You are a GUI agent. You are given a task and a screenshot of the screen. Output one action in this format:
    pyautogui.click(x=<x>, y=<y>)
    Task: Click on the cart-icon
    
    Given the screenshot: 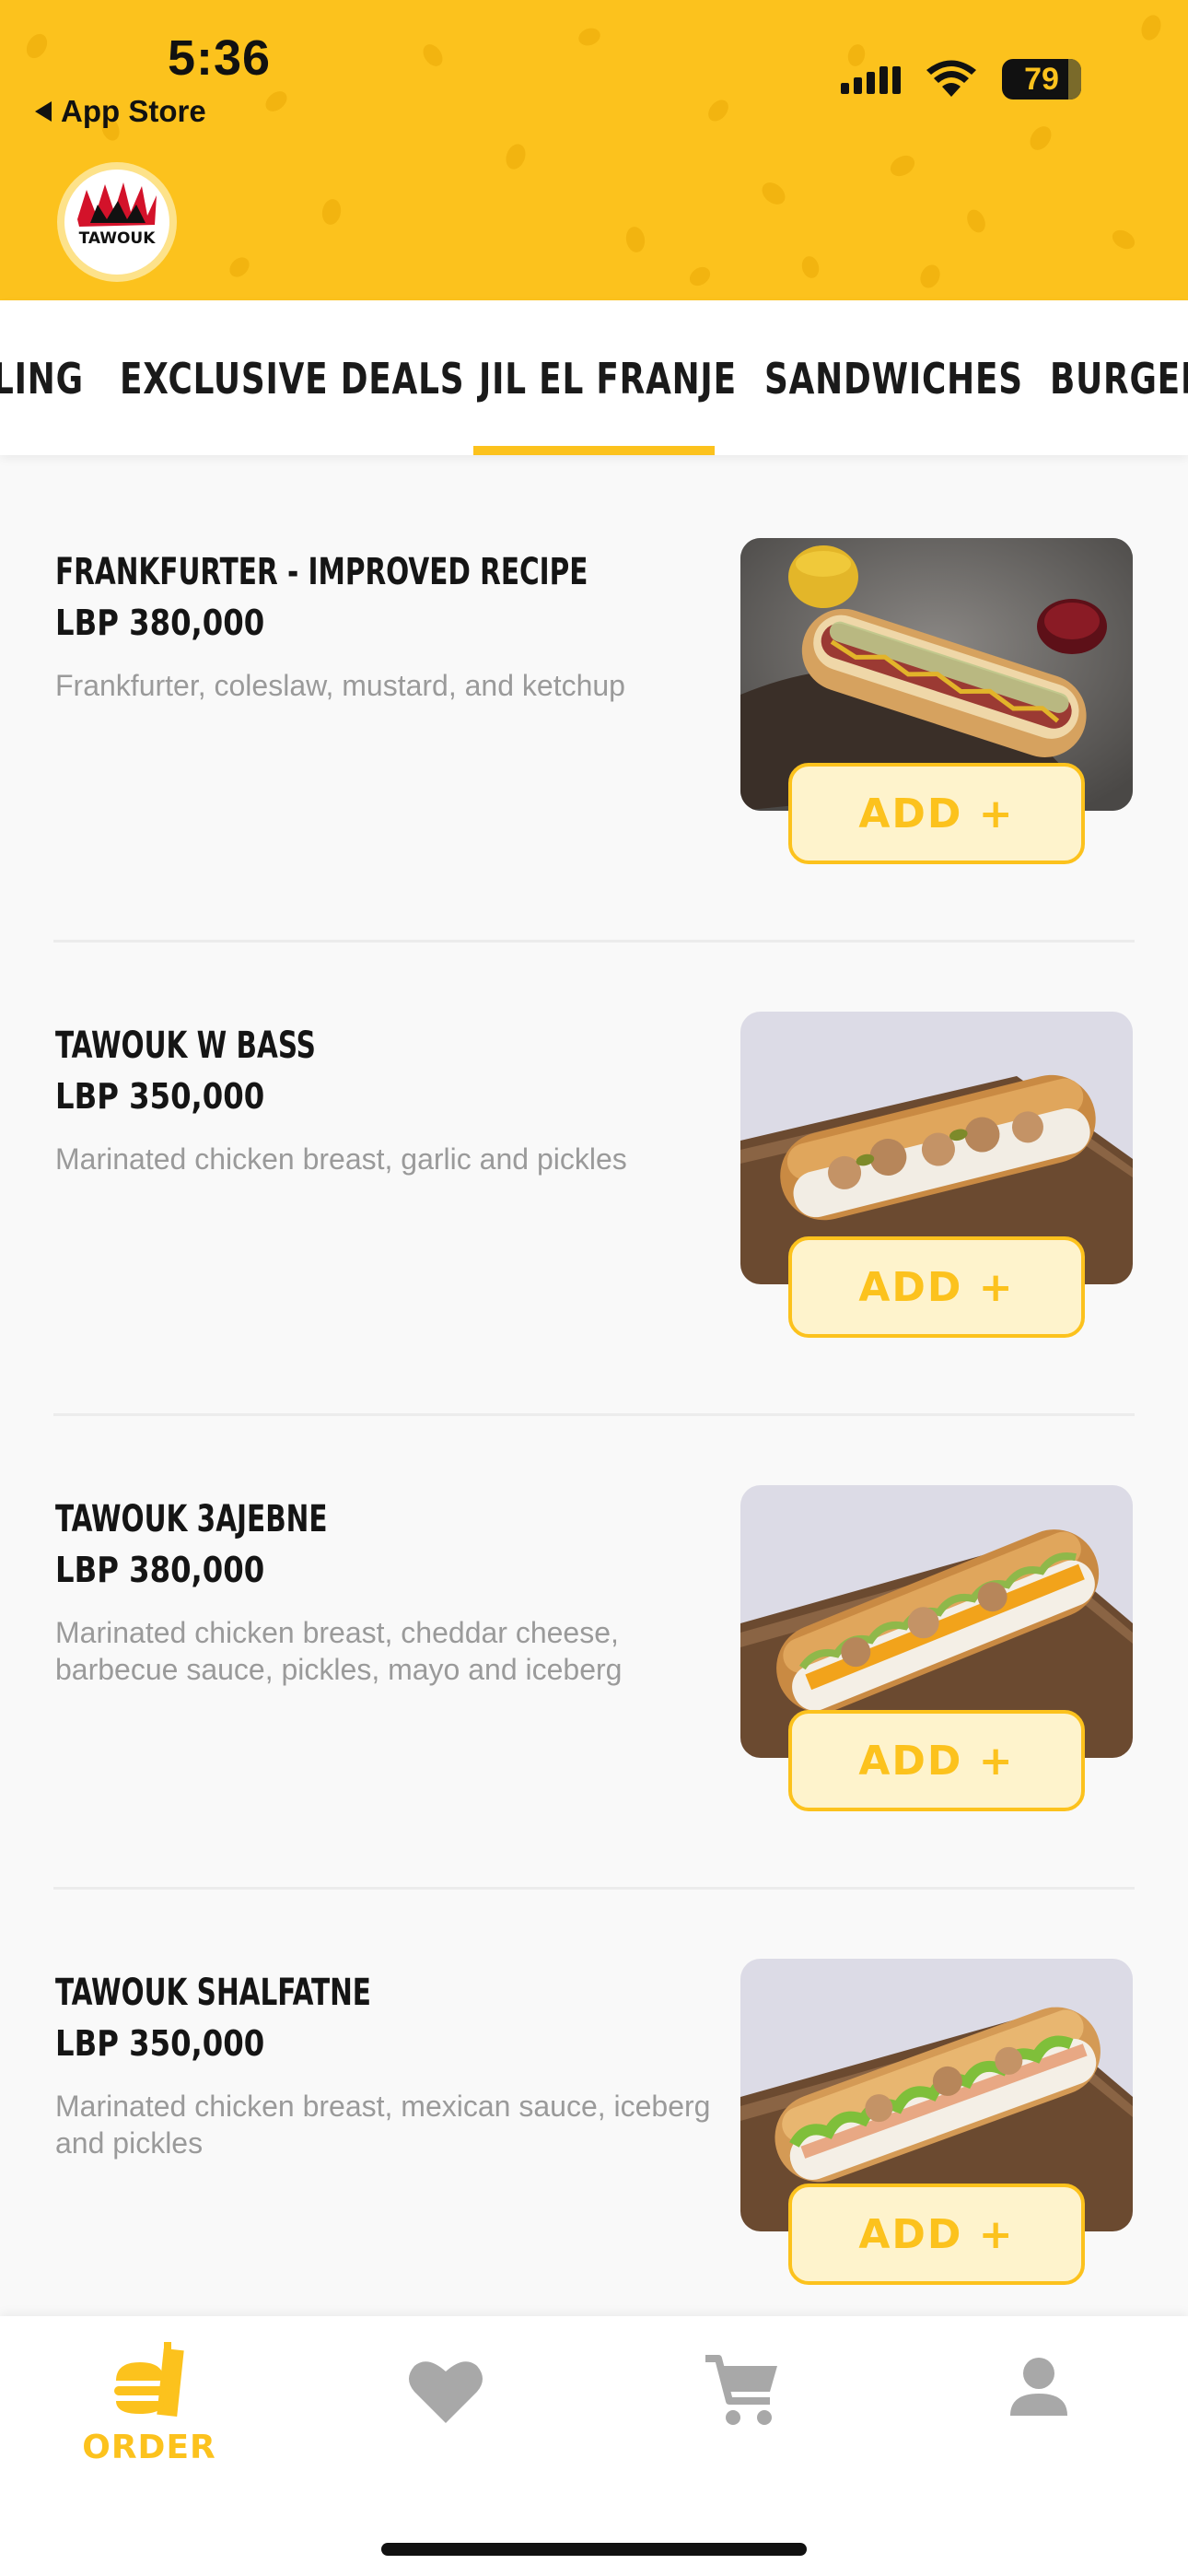 What is the action you would take?
    pyautogui.click(x=741, y=2390)
    